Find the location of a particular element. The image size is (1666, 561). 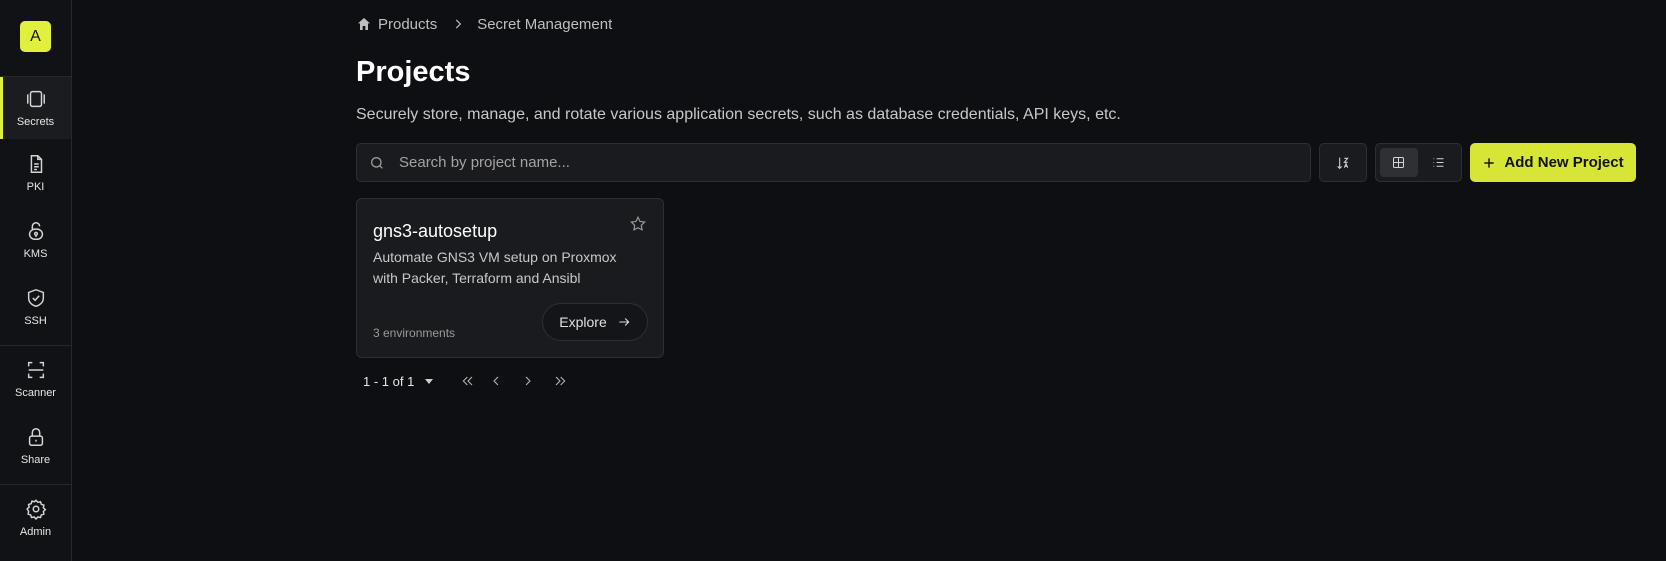

grid-view-button is located at coordinates (1399, 162).